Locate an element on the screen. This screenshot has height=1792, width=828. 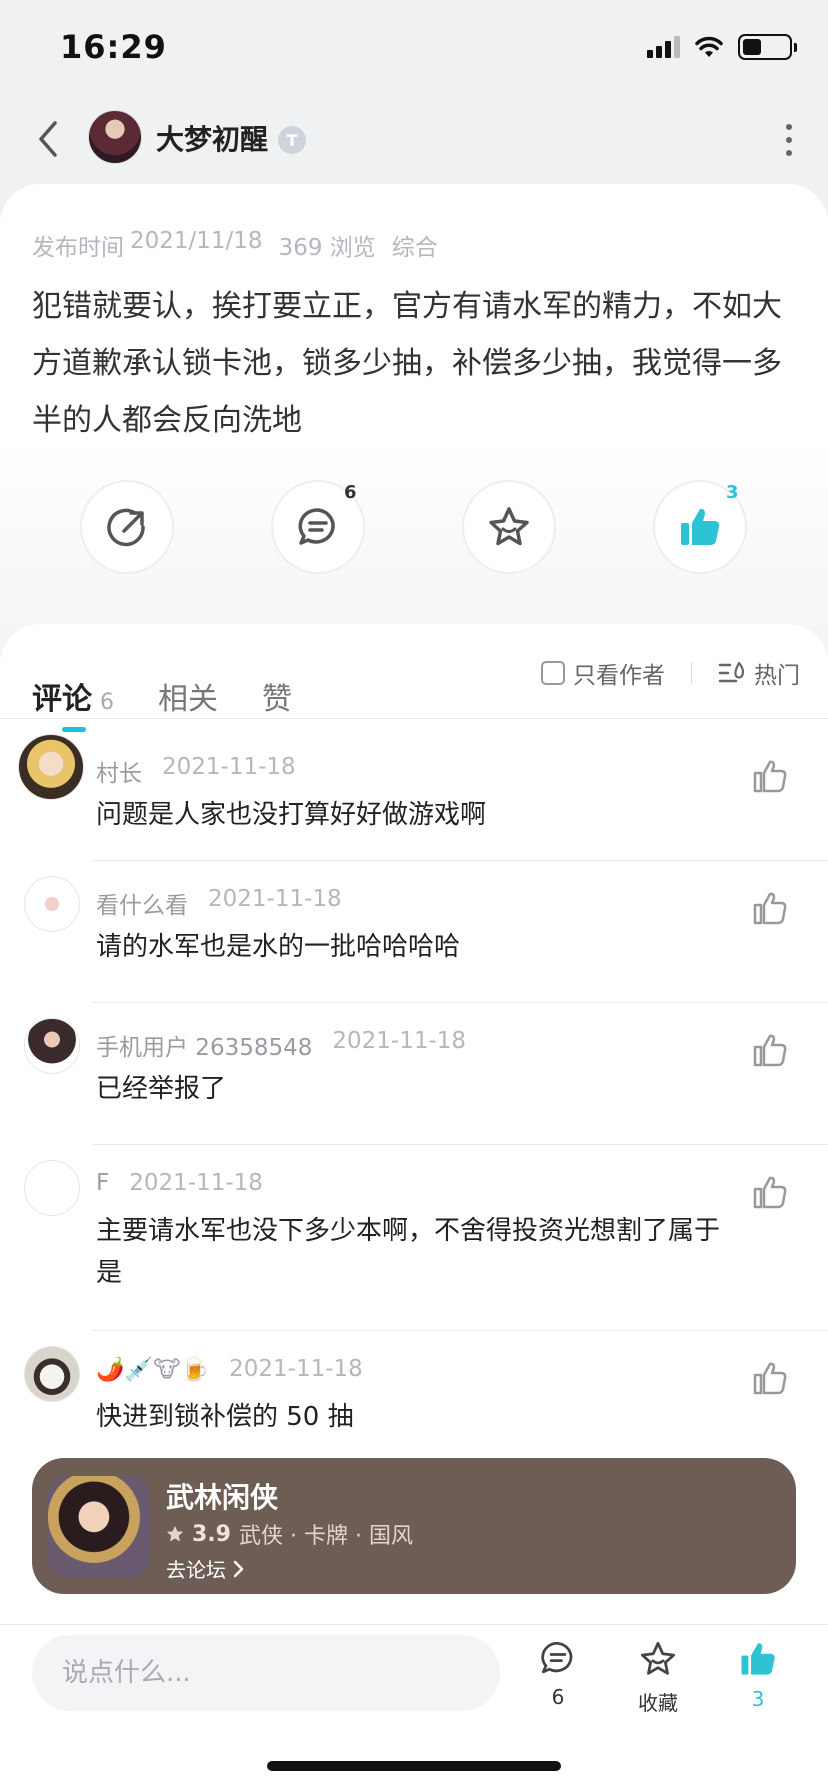
tab-comments: 评论 6 is located at coordinates (73, 703).